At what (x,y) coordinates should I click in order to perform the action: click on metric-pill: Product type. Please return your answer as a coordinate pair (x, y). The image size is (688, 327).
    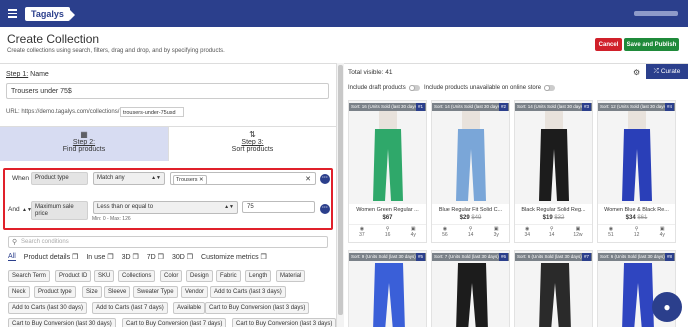
    Looking at the image, I should click on (55, 292).